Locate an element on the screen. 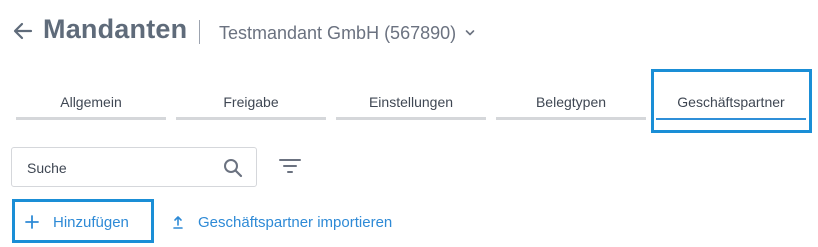 The height and width of the screenshot is (247, 818). tenant-selector: Testmandant GmbH (567890) is located at coordinates (347, 33).